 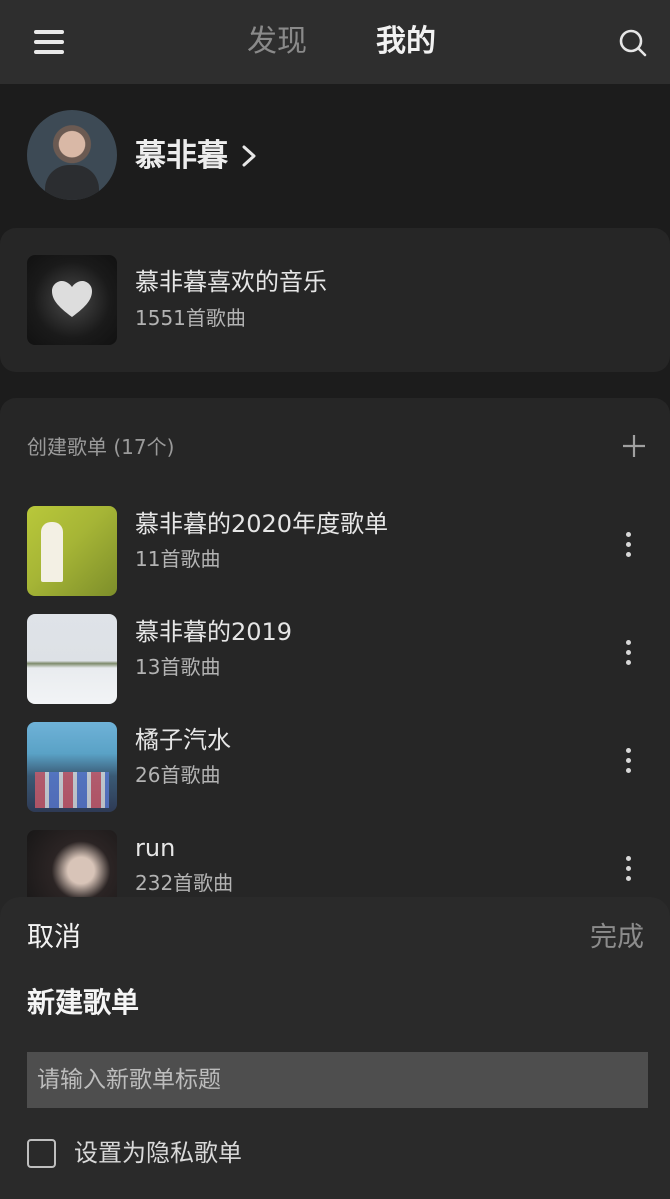 What do you see at coordinates (337, 1080) in the screenshot?
I see `playlist-title-input` at bounding box center [337, 1080].